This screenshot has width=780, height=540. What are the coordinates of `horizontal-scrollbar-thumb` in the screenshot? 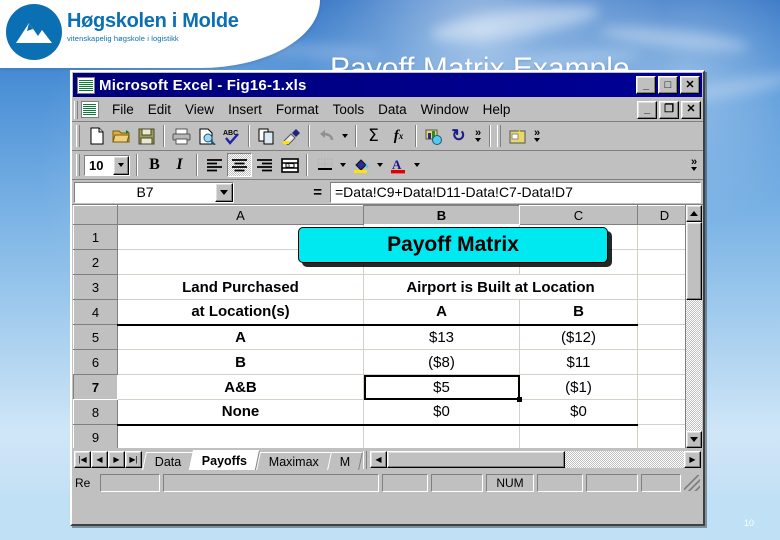 It's located at (476, 459).